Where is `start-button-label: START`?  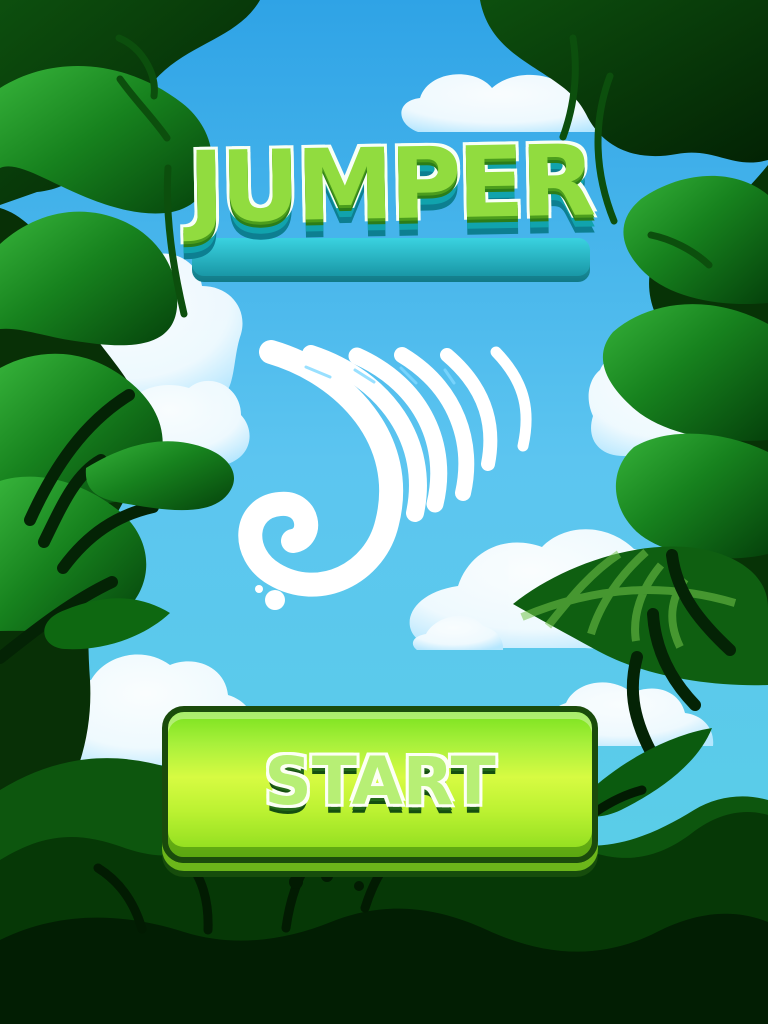 start-button-label: START is located at coordinates (380, 781).